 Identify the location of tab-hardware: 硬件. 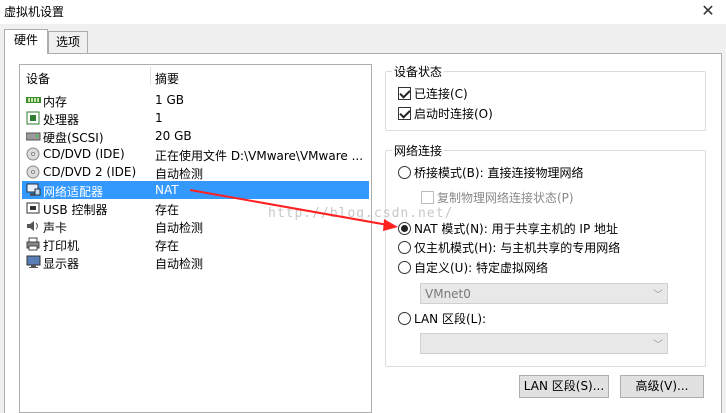
(26, 41).